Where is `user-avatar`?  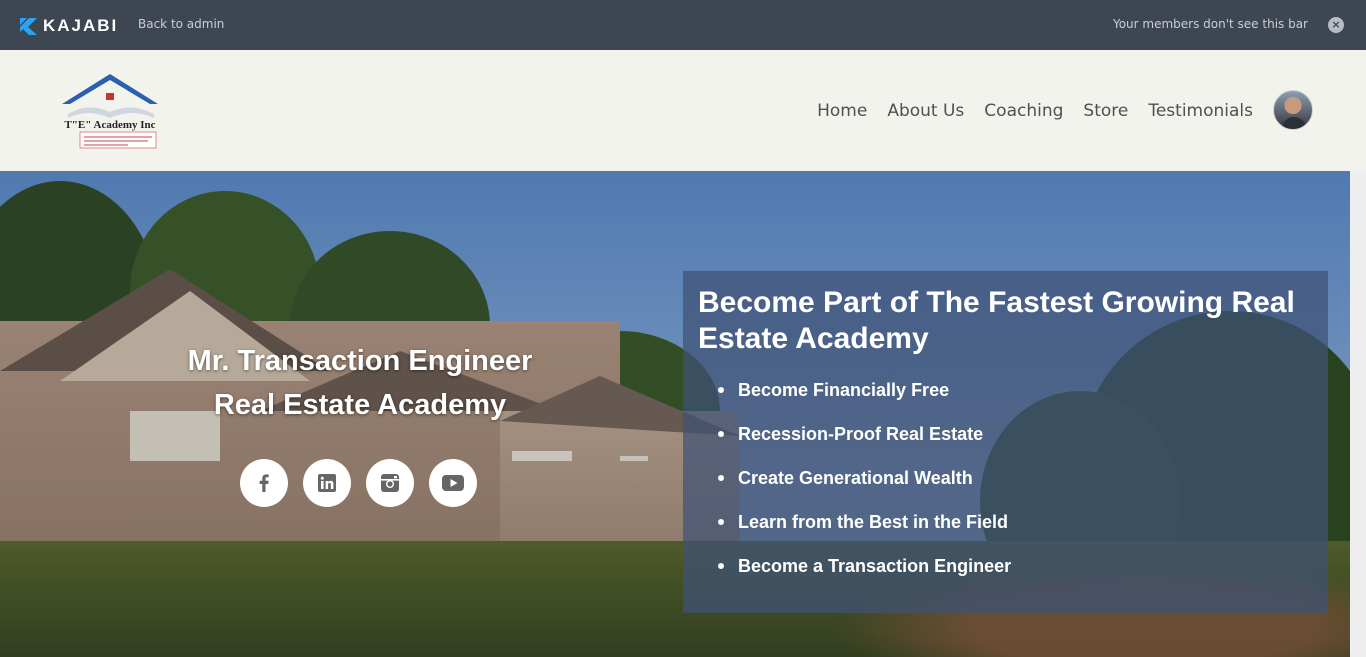
user-avatar is located at coordinates (1293, 110).